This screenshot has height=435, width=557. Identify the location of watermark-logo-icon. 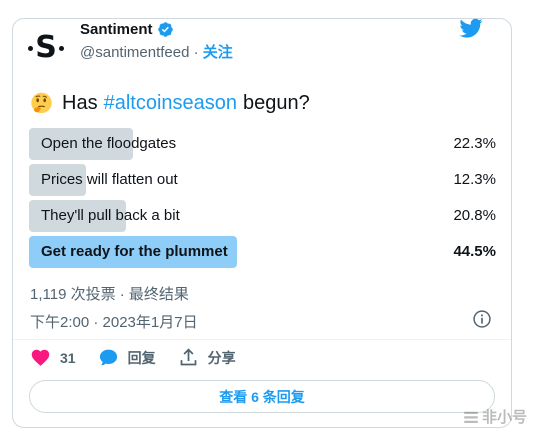
(471, 417).